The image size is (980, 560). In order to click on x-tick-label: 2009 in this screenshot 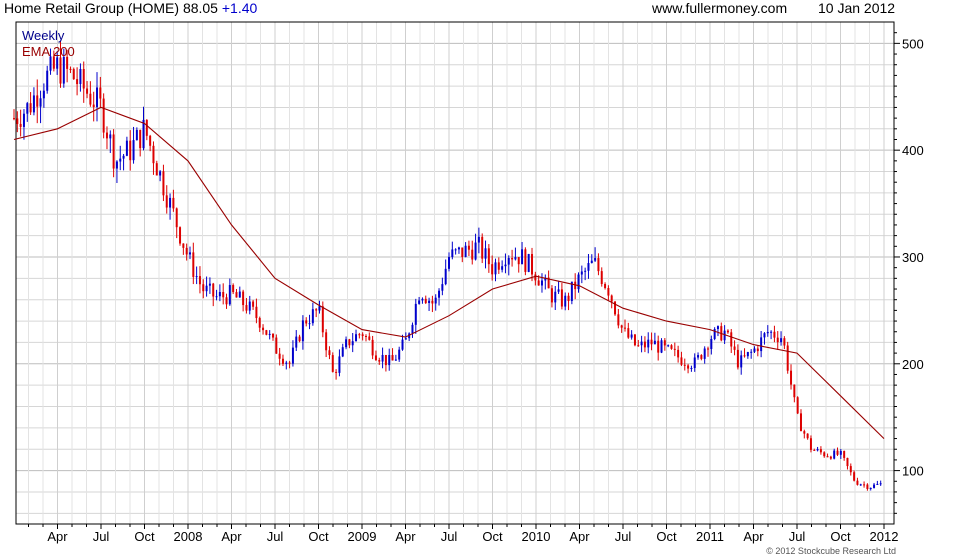, I will do `click(362, 536)`.